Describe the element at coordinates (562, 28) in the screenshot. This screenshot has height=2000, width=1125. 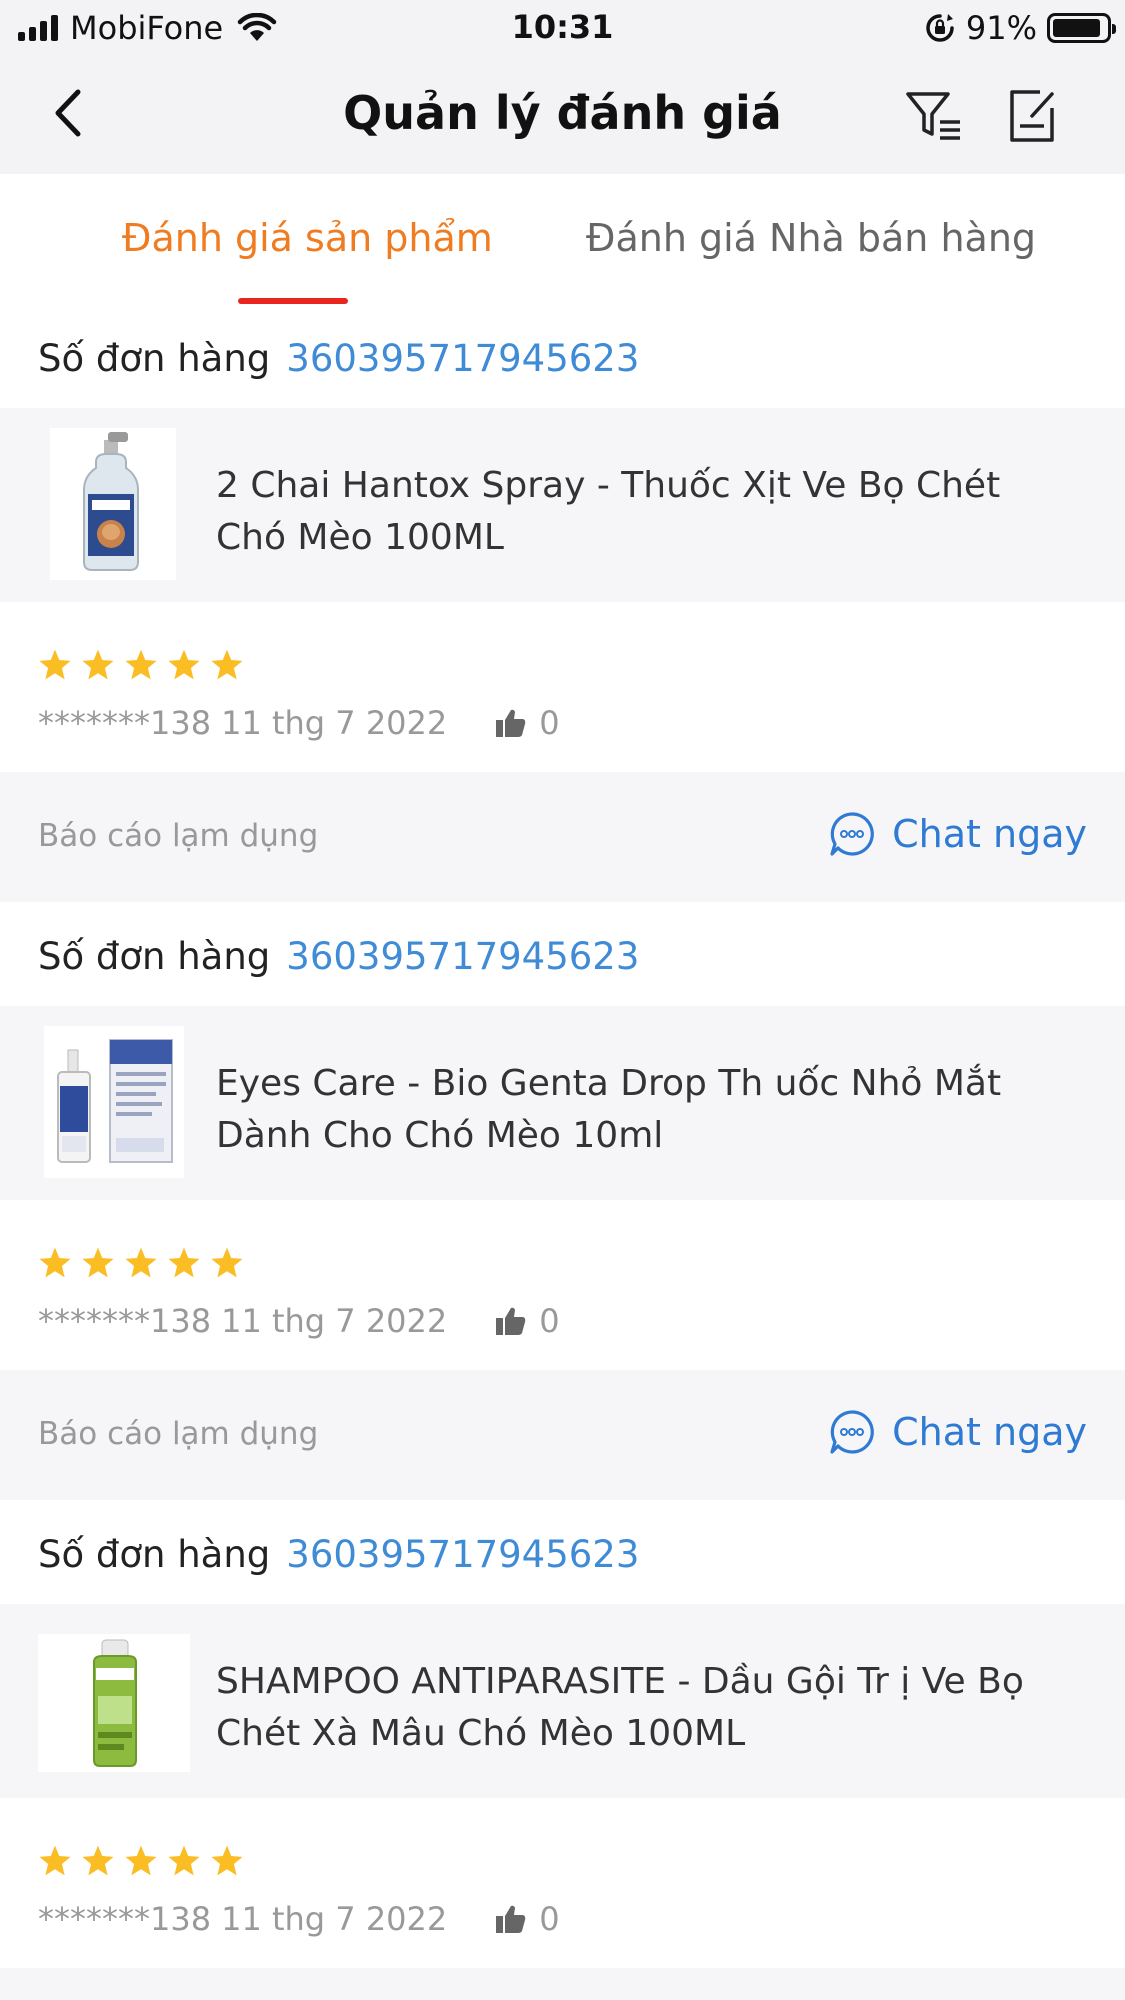
I see `status-bar: MobiFone 10:31 91%` at that location.